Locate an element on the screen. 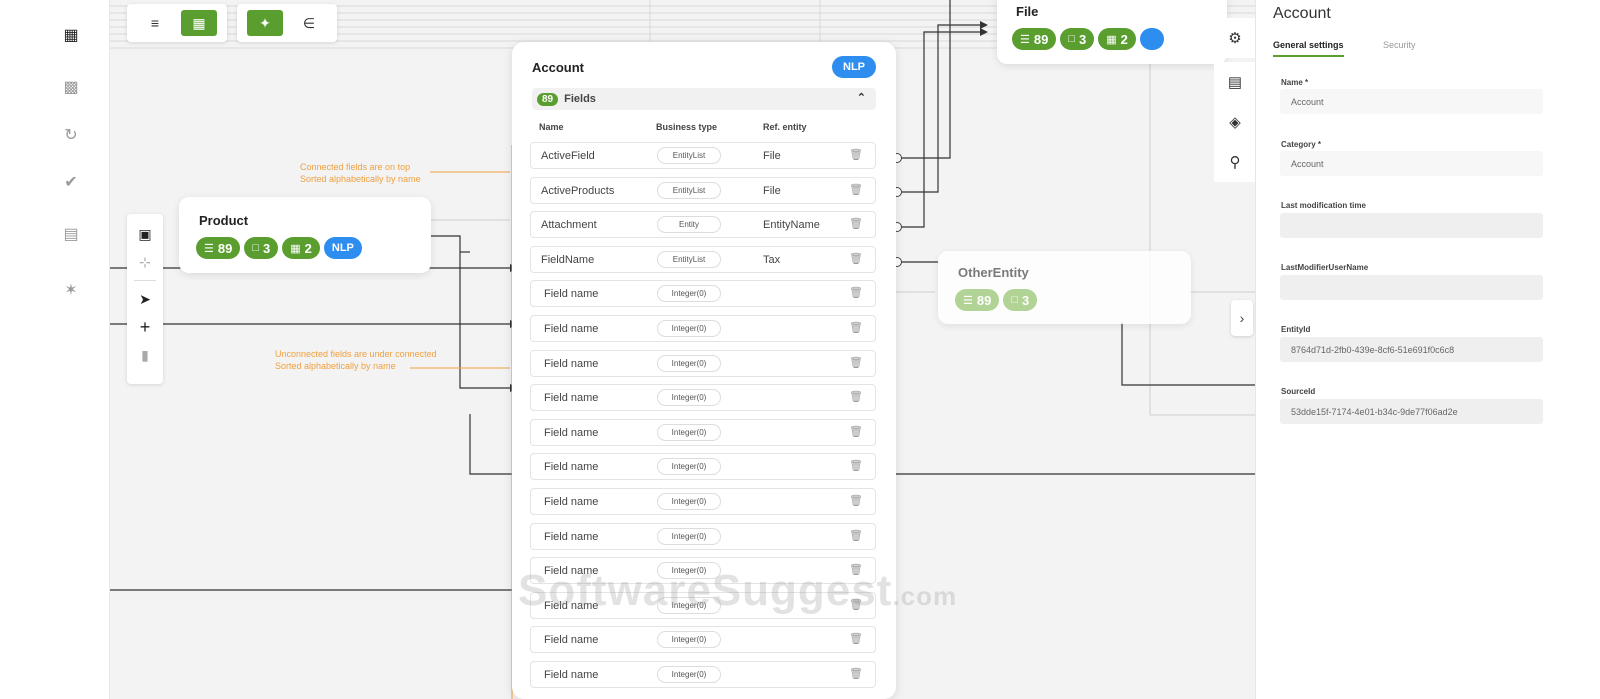 This screenshot has height=699, width=1600. tree-layout-icon: ∈ is located at coordinates (309, 23).